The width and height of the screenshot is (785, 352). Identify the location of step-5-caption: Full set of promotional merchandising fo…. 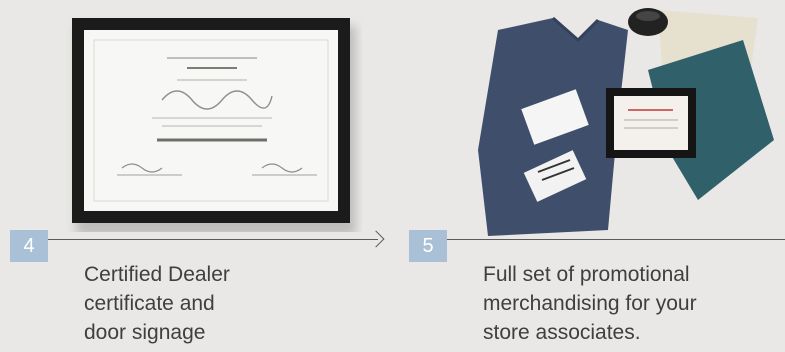
(590, 303).